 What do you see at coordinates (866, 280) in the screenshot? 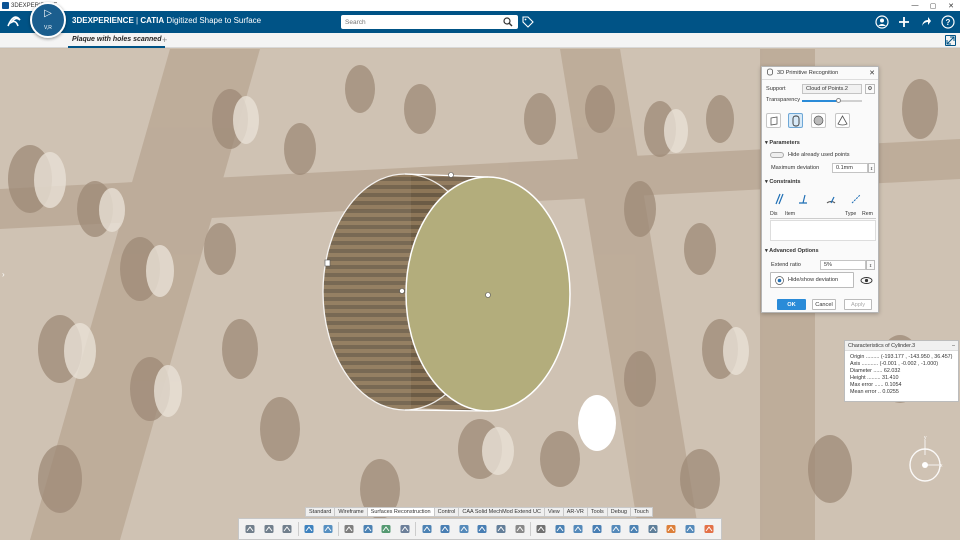
I see `deviation-eye-icon` at bounding box center [866, 280].